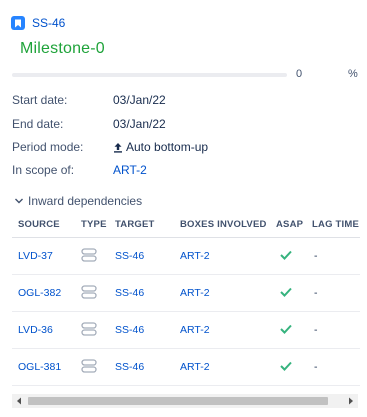 This screenshot has width=367, height=417. I want to click on table-row: OGL-381 SS-46 ART-2 -, so click(186, 367).